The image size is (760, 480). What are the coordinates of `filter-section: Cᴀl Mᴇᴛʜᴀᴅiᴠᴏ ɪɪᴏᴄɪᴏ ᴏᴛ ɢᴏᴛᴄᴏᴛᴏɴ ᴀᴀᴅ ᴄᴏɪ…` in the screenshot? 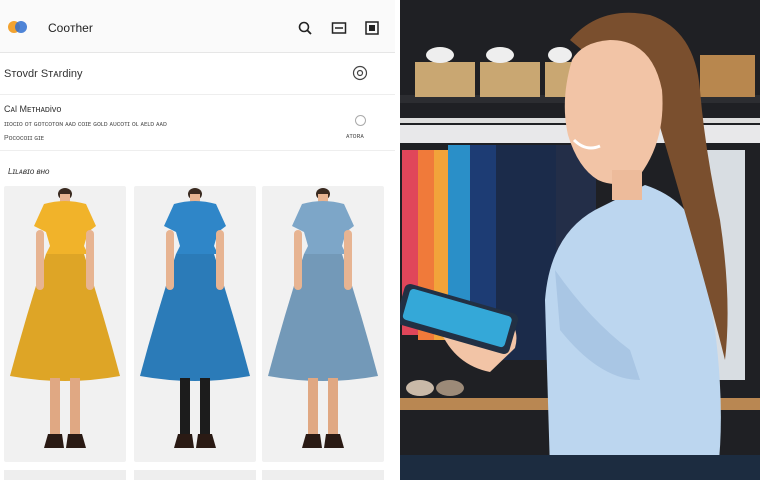 It's located at (197, 124).